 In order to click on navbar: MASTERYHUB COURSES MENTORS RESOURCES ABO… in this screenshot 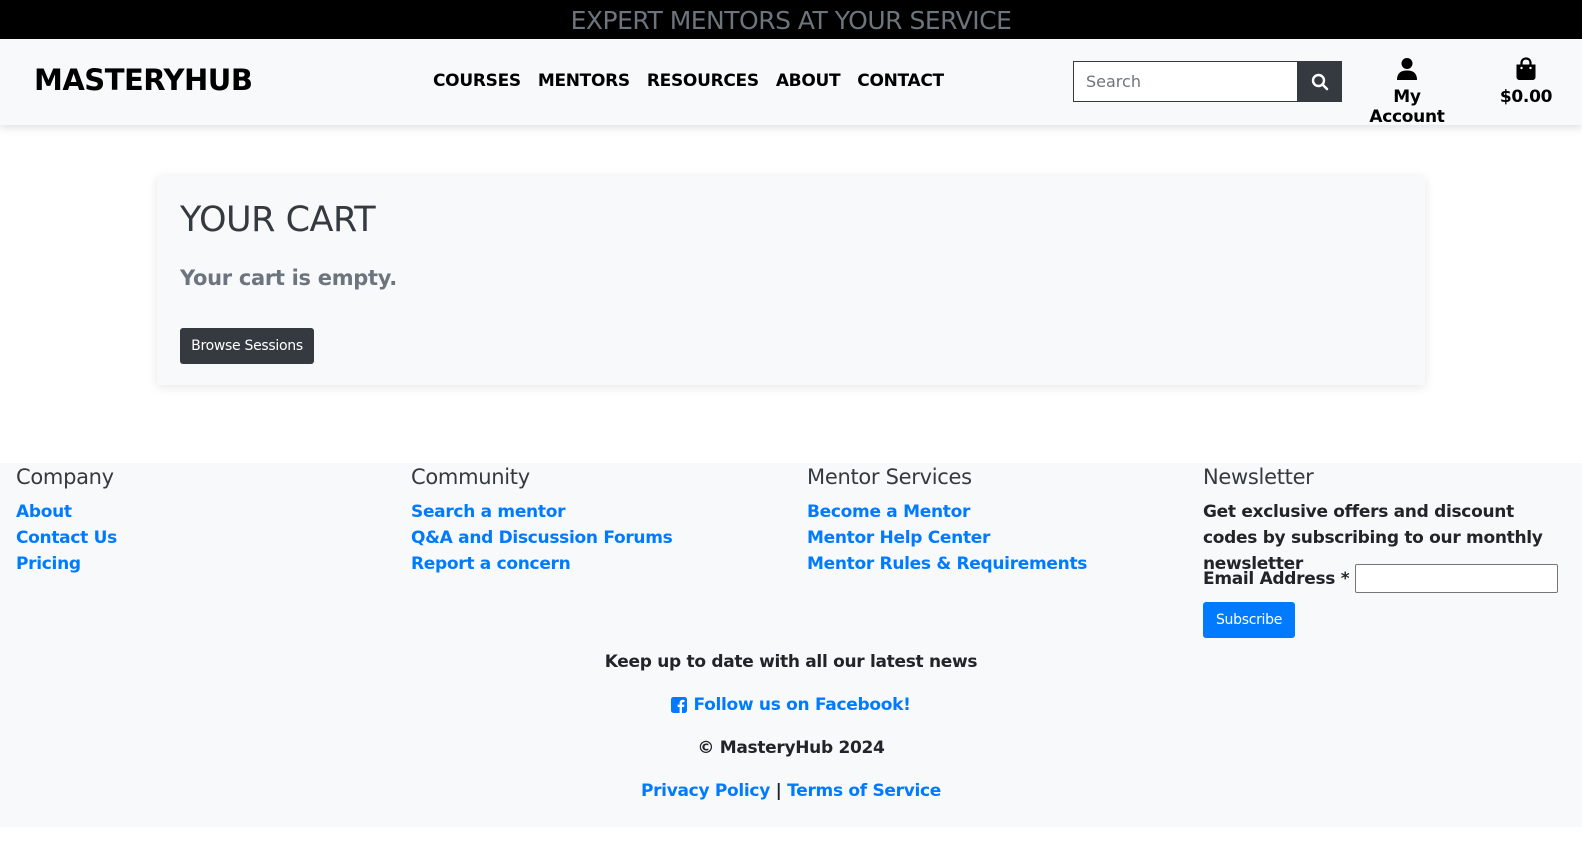, I will do `click(791, 83)`.